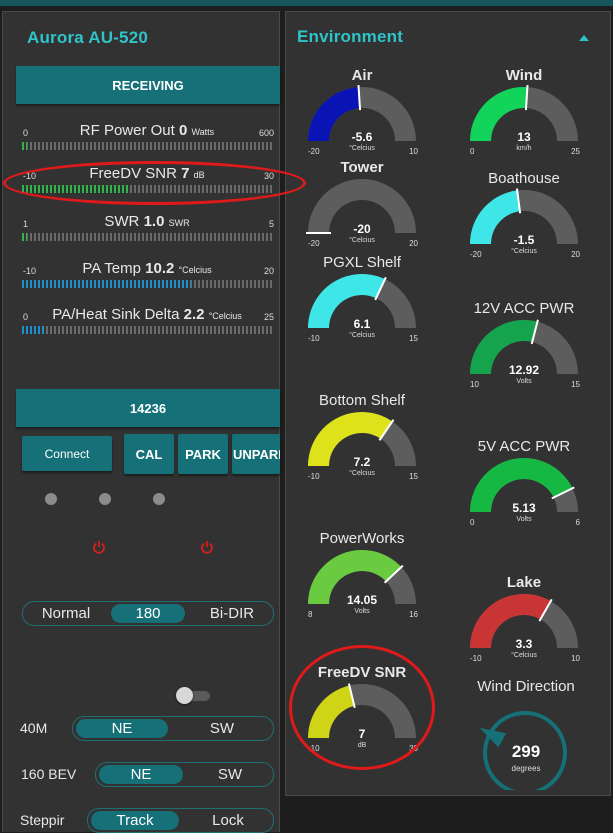  Describe the element at coordinates (577, 522) in the screenshot. I see `gauge-max: 6` at that location.